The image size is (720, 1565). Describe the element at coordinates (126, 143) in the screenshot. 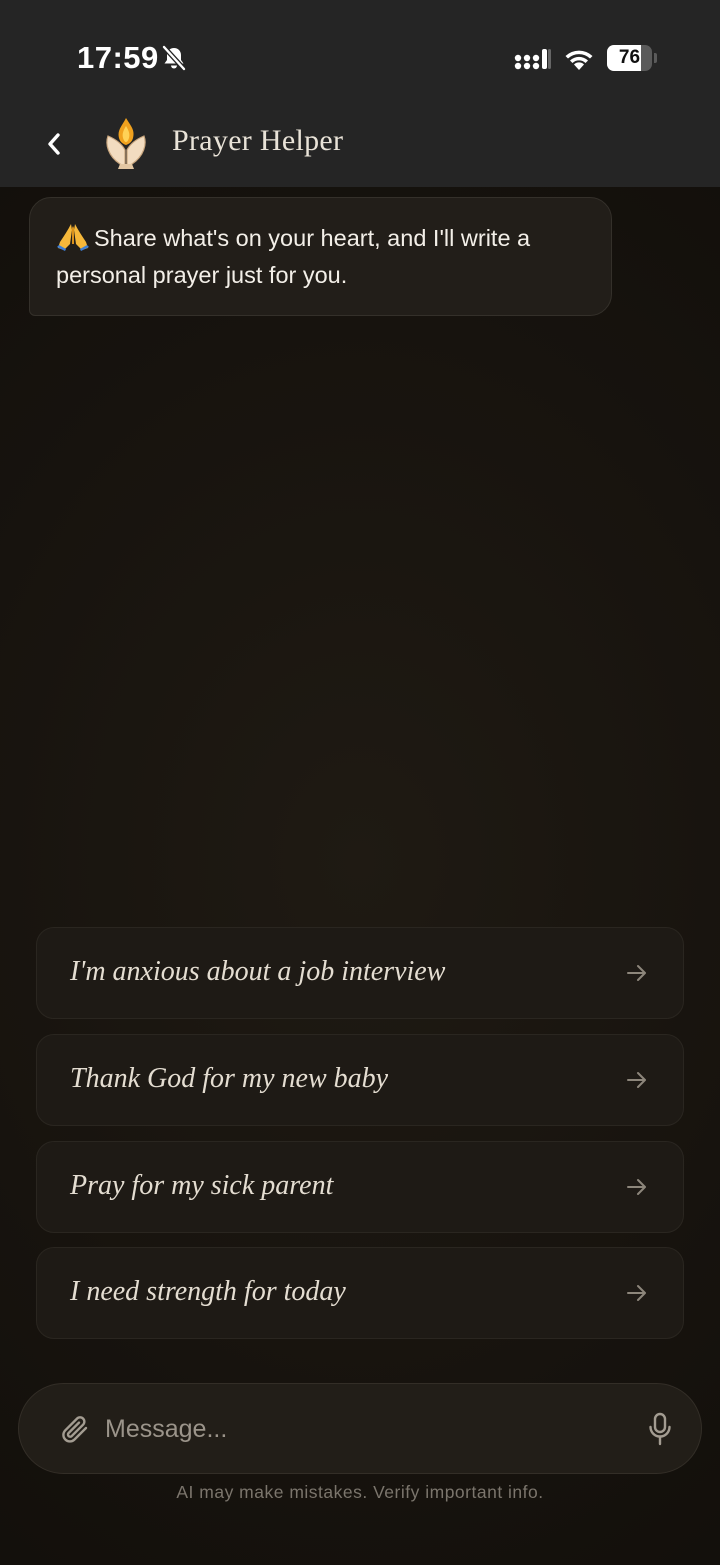

I see `praying-hands-flame-icon` at that location.